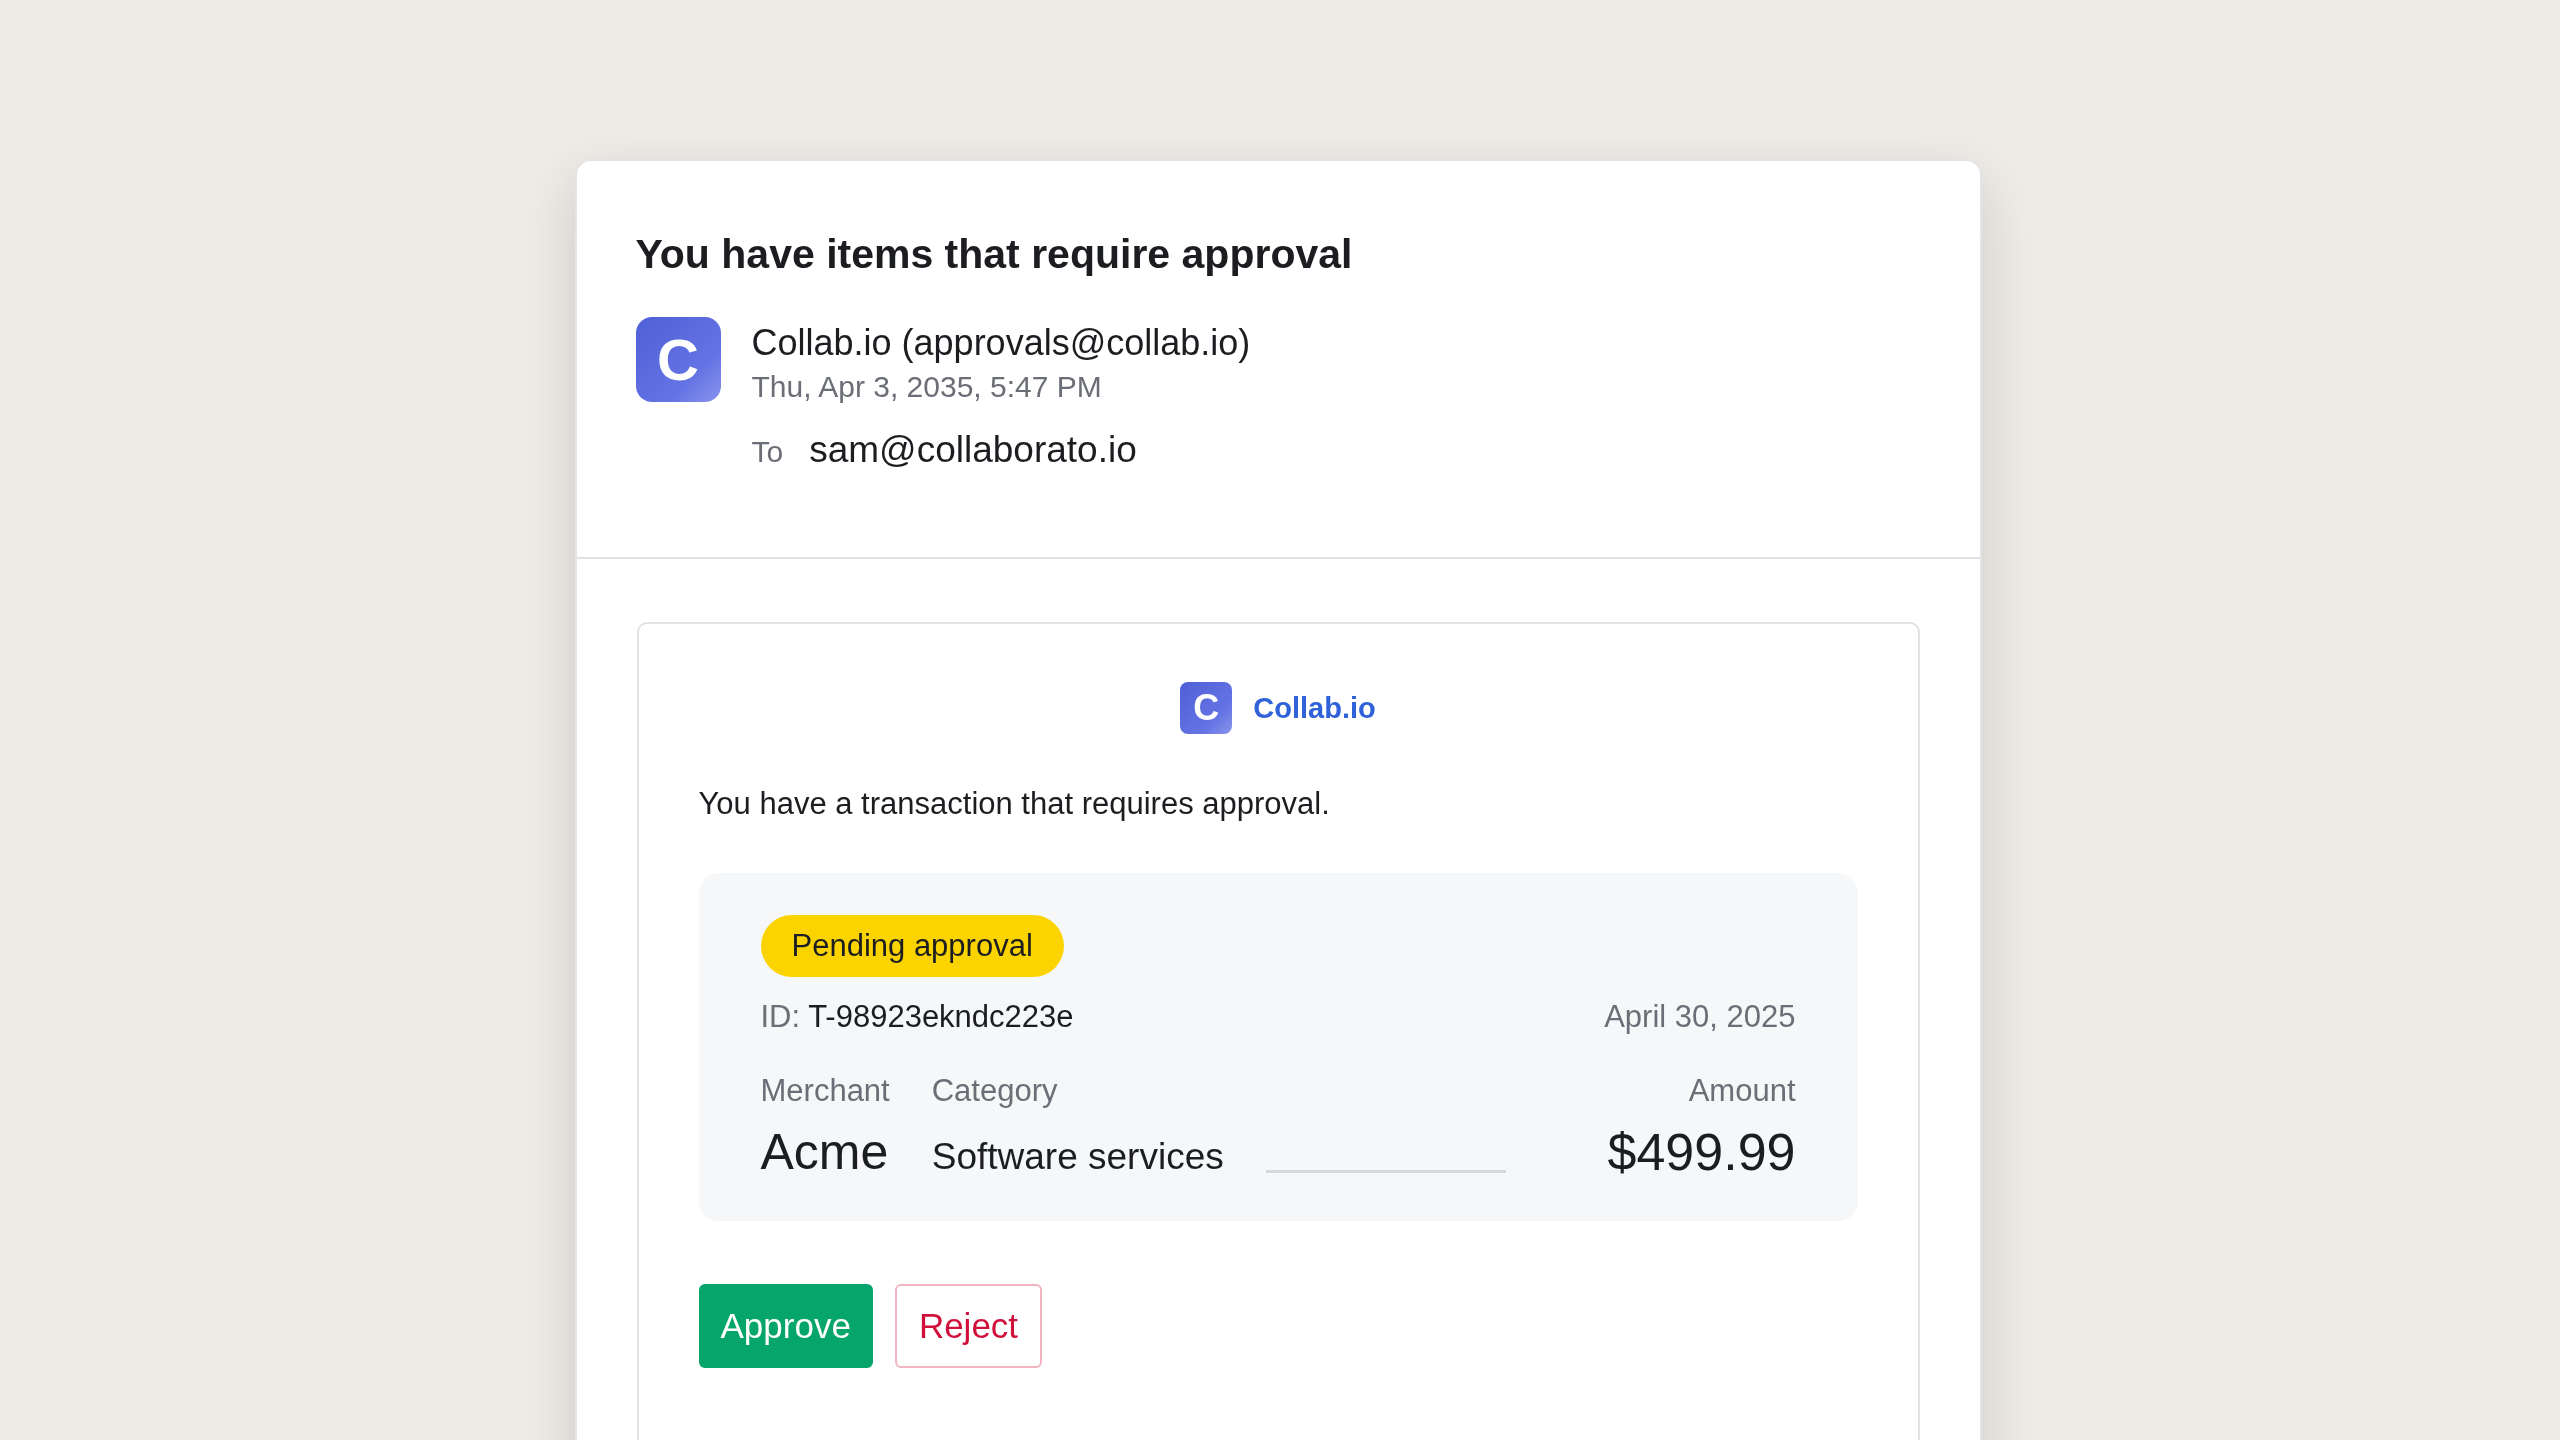 This screenshot has height=1440, width=2560. I want to click on status-badge: Pending approval, so click(912, 946).